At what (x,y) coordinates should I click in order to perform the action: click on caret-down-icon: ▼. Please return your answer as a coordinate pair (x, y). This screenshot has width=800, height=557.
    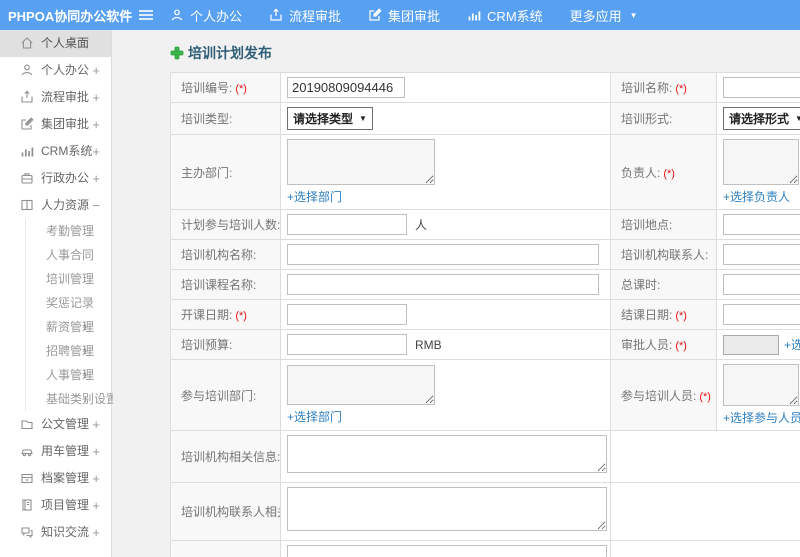
    Looking at the image, I should click on (633, 15).